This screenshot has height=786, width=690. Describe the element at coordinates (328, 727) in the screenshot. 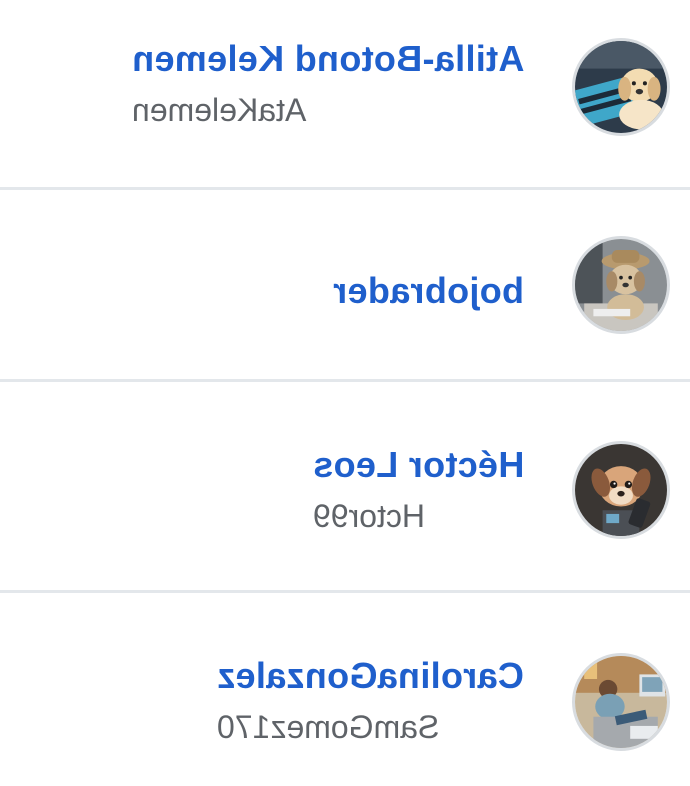

I see `user-handle: SamGomez170` at that location.